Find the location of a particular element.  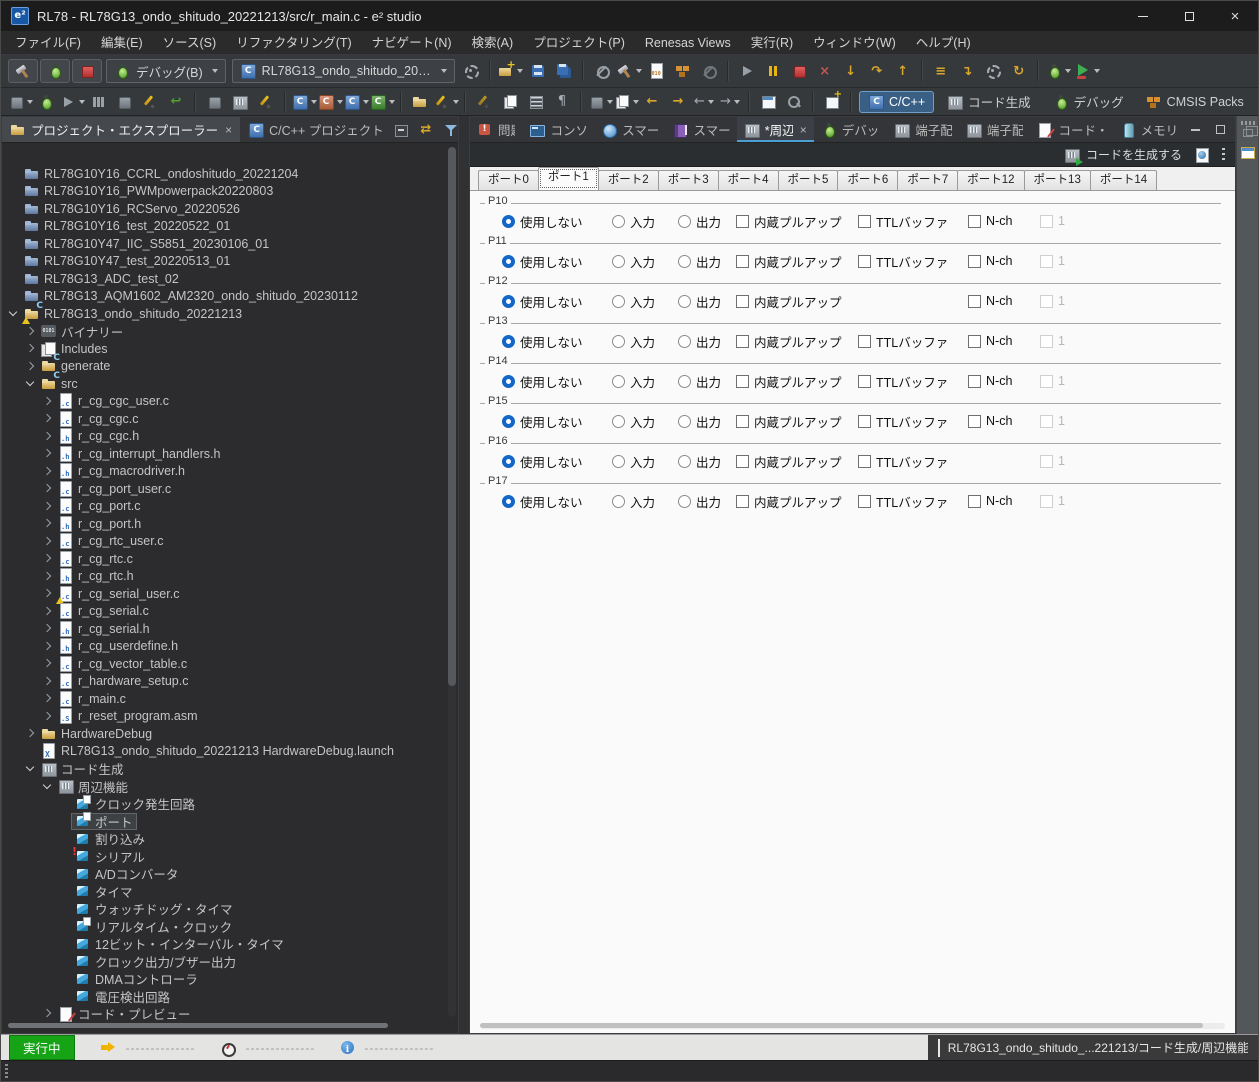

run-button is located at coordinates (1087, 71).